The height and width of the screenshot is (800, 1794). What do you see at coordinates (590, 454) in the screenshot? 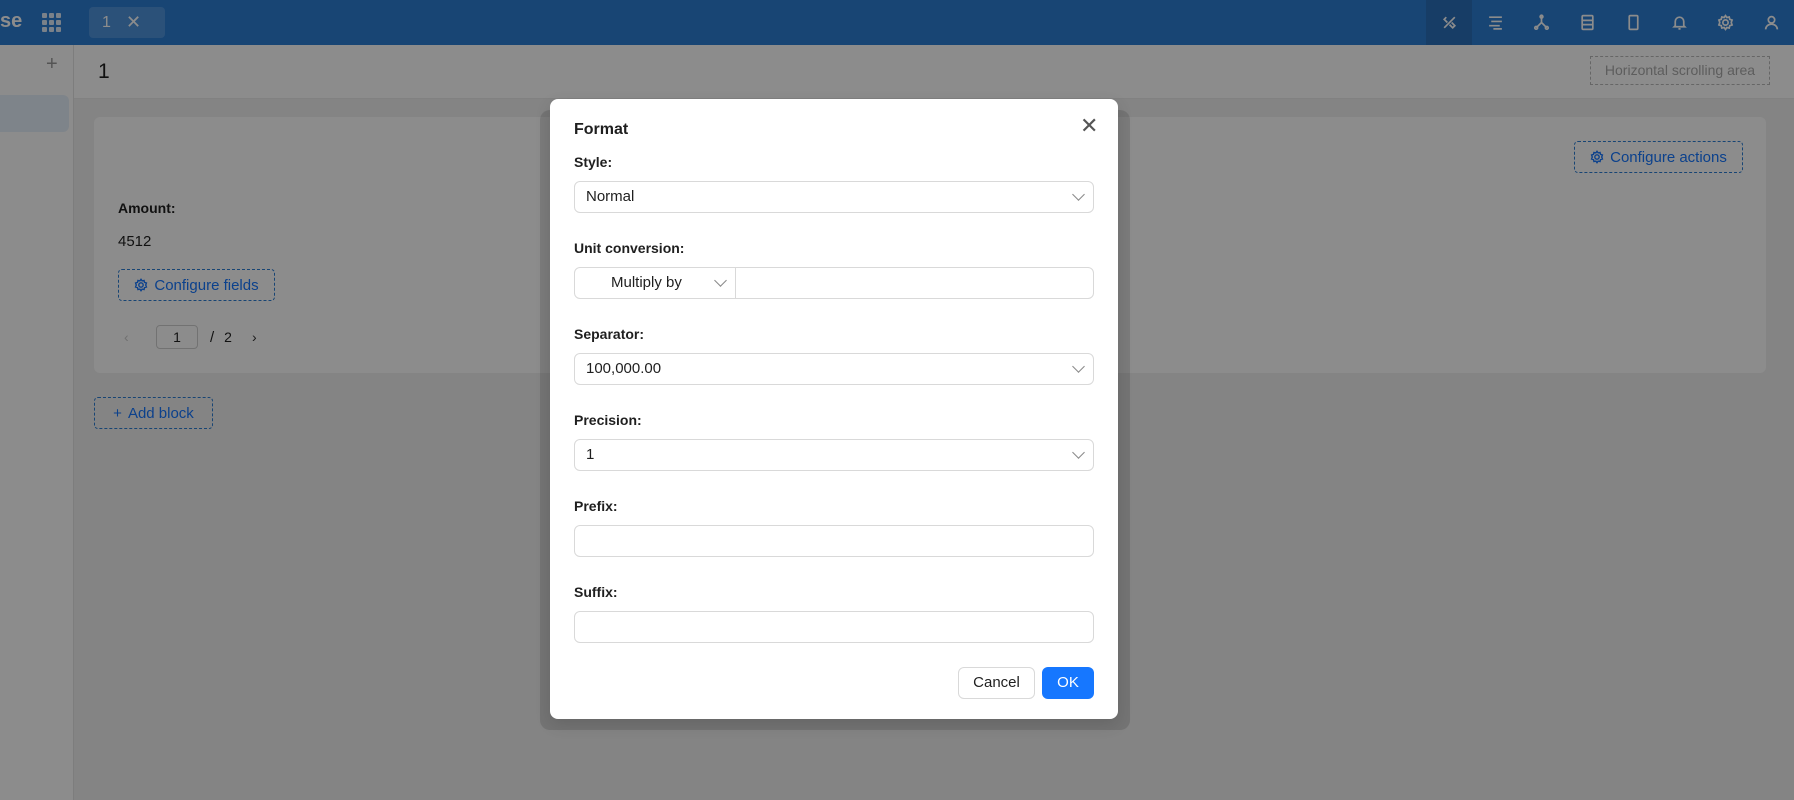
I see `precision-value: 1` at bounding box center [590, 454].